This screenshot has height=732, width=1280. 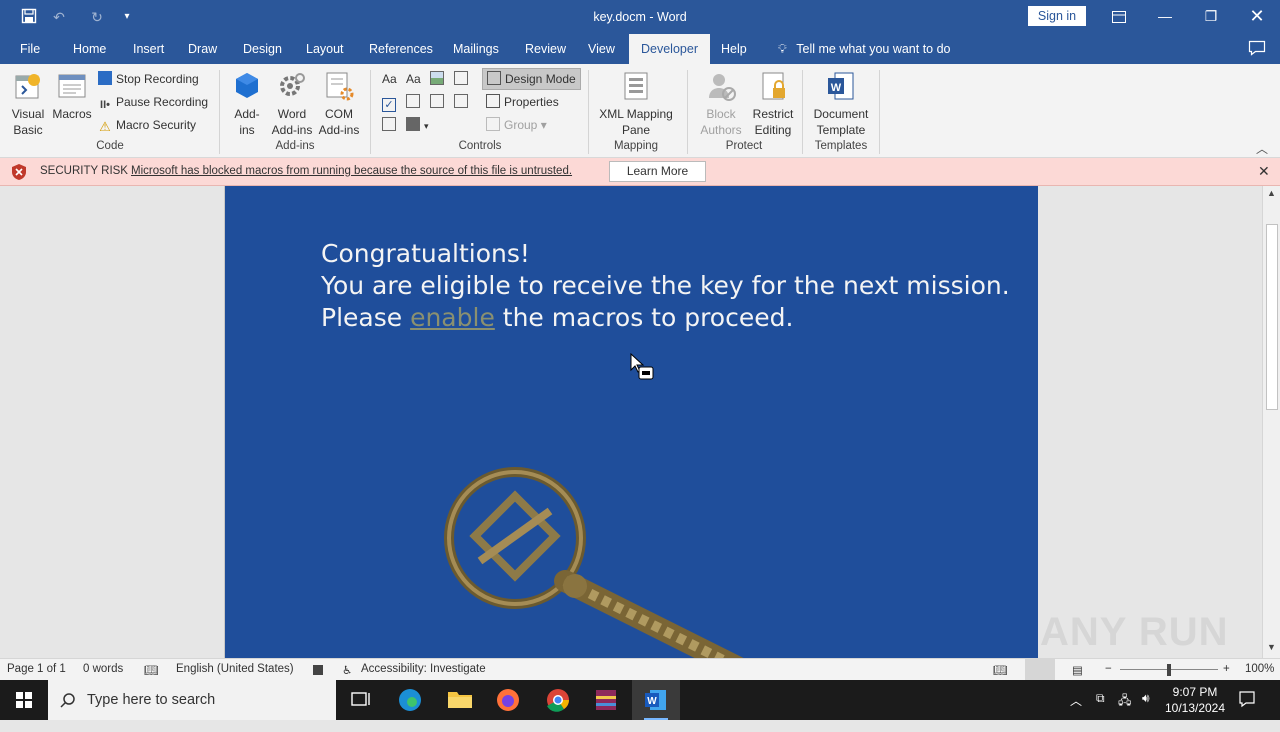 What do you see at coordinates (192, 700) in the screenshot?
I see `taskbar-search: Type here to search` at bounding box center [192, 700].